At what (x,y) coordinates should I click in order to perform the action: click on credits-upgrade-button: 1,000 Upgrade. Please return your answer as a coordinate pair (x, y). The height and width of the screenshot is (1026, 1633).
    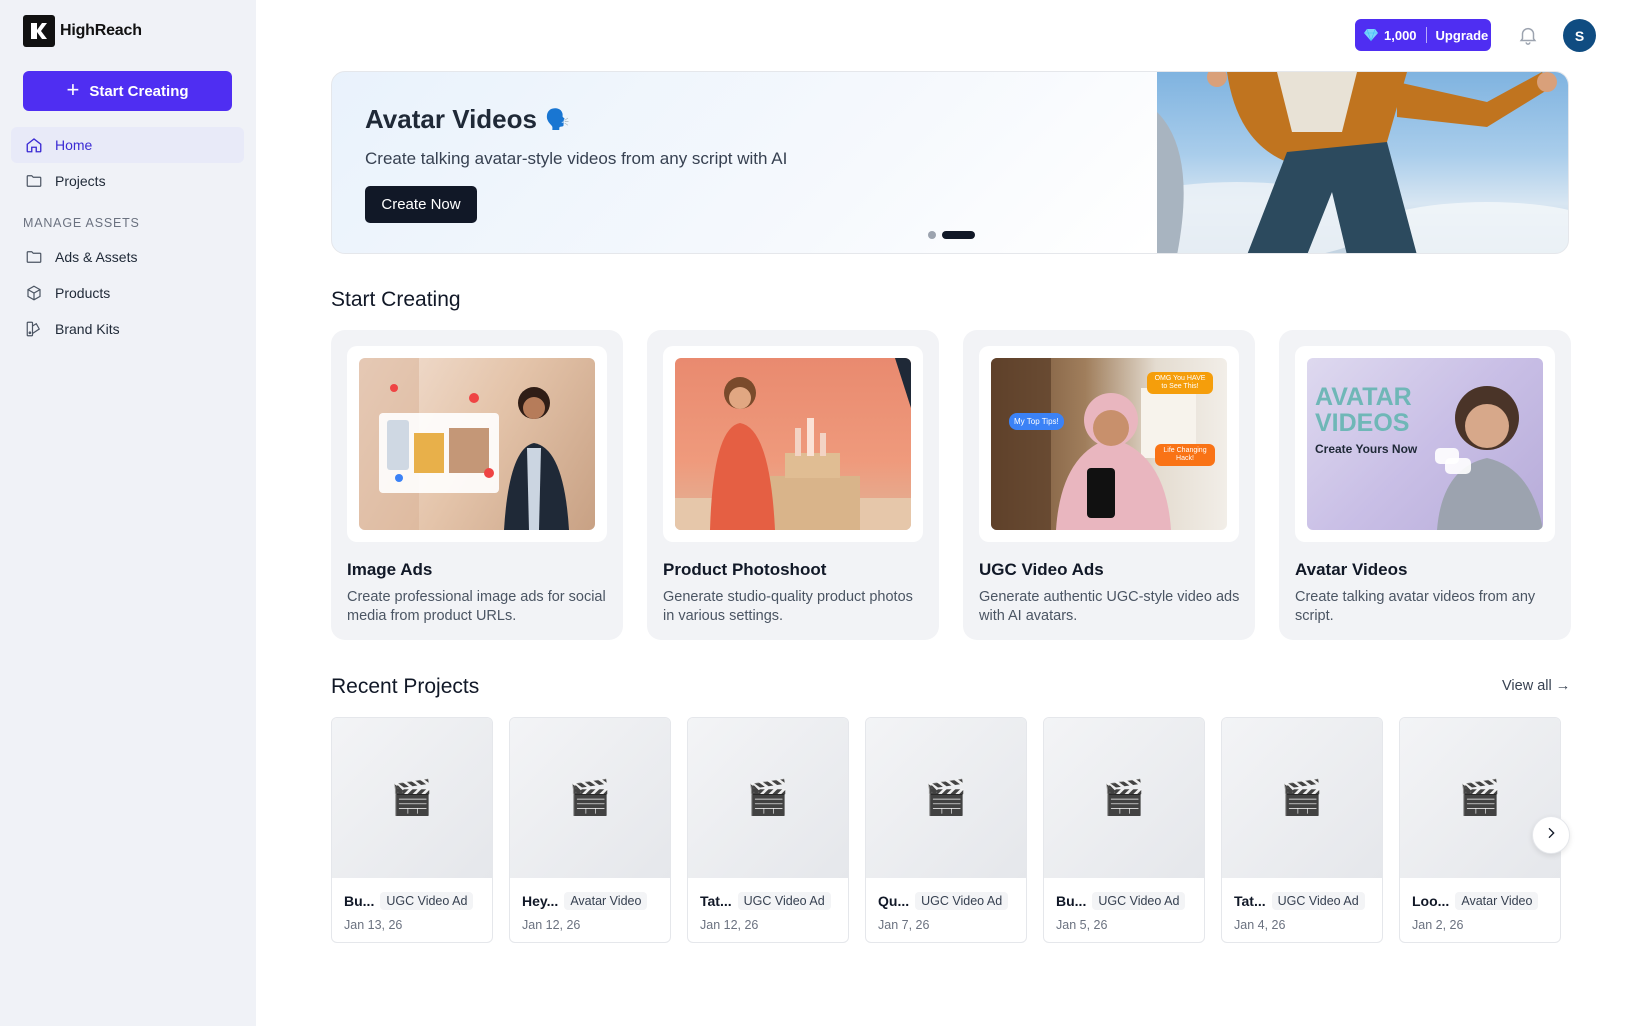
    Looking at the image, I should click on (1423, 35).